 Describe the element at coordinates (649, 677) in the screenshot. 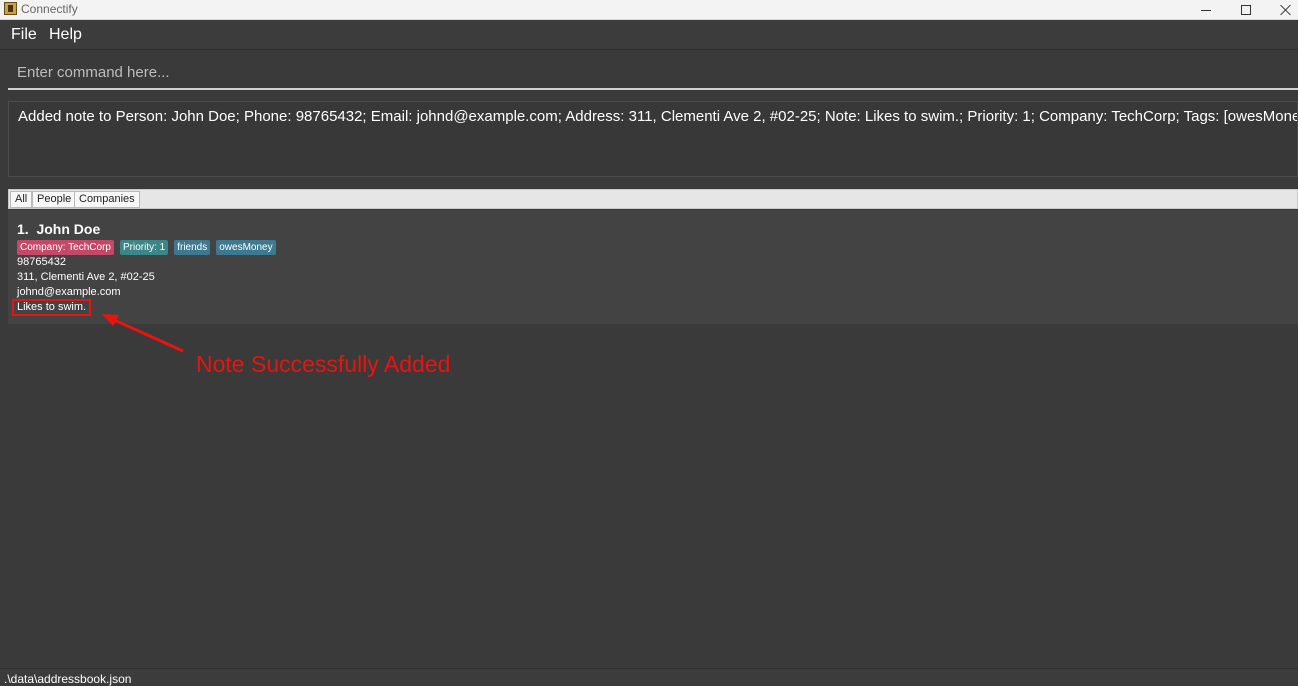

I see `status-bar: .\data\addressbook.json` at that location.